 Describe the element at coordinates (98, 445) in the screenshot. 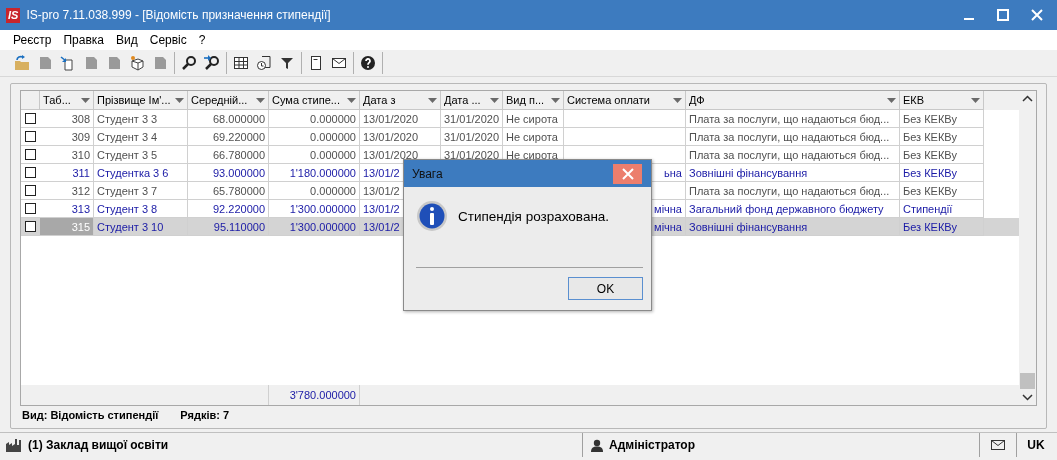

I see `organization-label: (1) Заклад вищої освіти` at that location.